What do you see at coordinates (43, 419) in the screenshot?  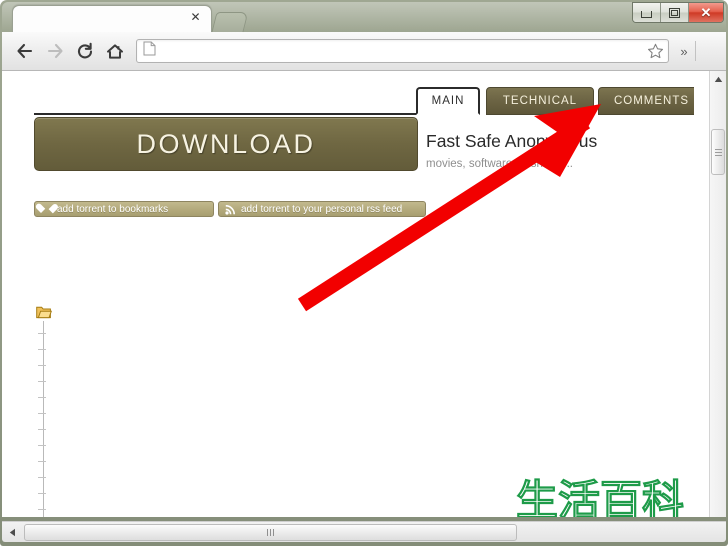 I see `file-tree-line` at bounding box center [43, 419].